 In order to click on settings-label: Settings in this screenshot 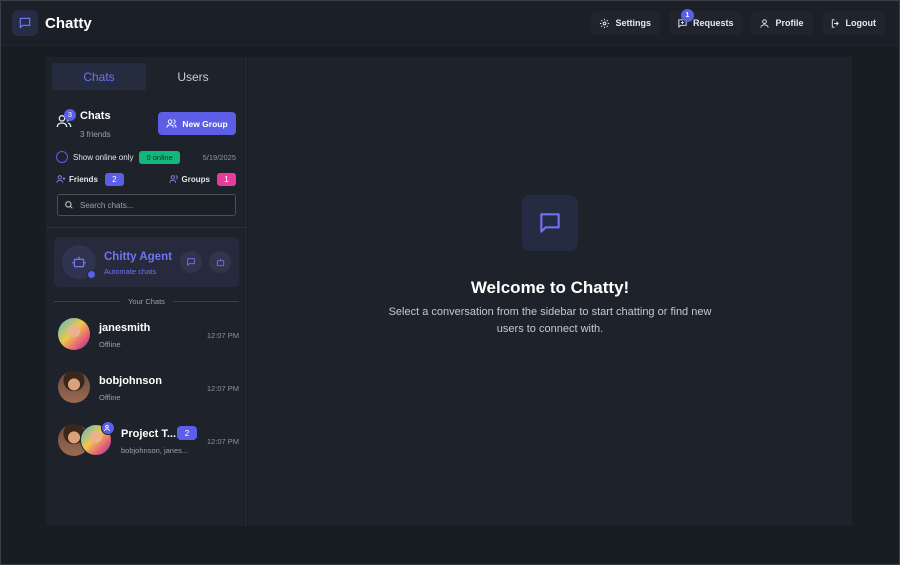, I will do `click(633, 23)`.